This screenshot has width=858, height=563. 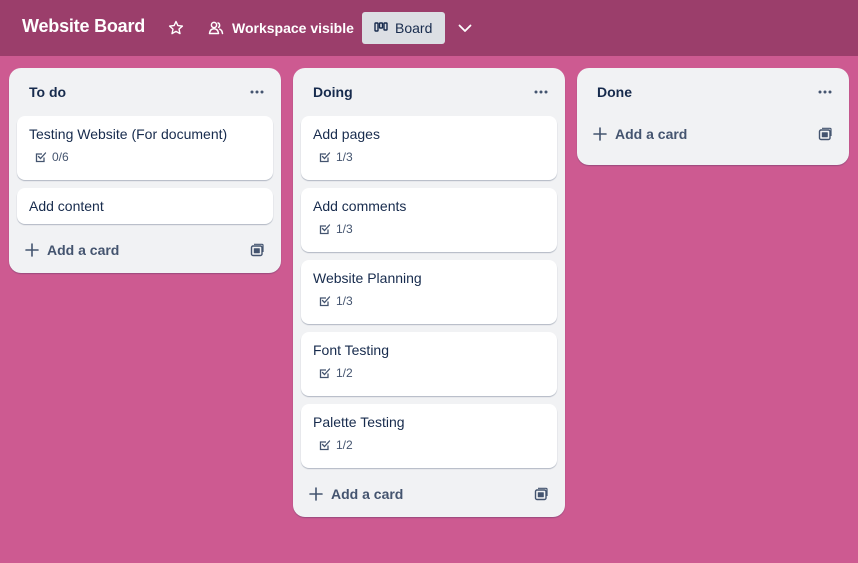 I want to click on card-title: Website Planning, so click(x=367, y=278).